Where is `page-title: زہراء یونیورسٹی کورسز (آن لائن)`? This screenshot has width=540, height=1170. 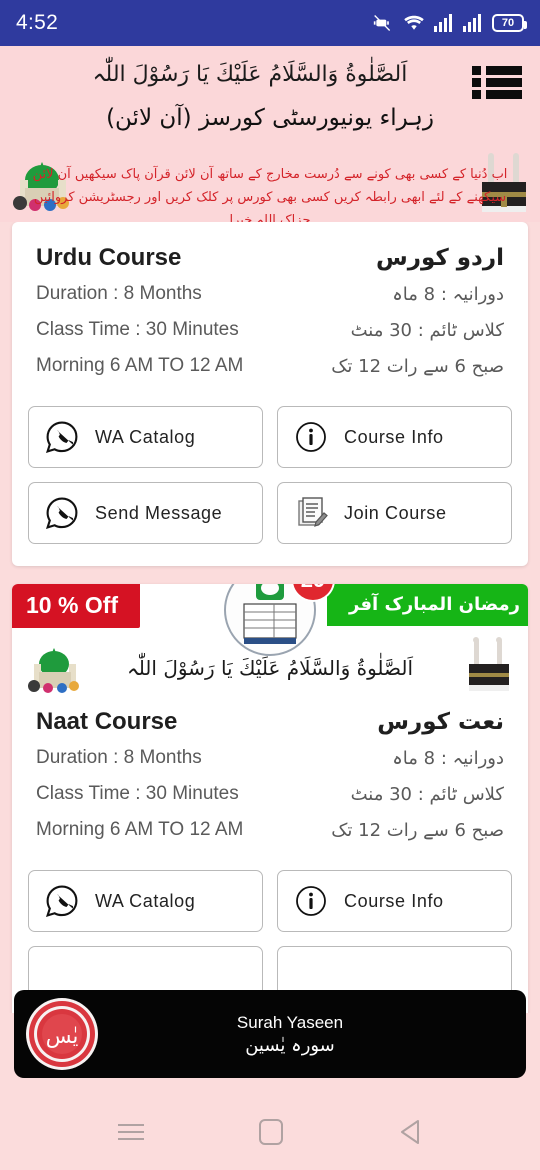 page-title: زہراء یونیورسٹی کورسز (آن لائن) is located at coordinates (270, 118).